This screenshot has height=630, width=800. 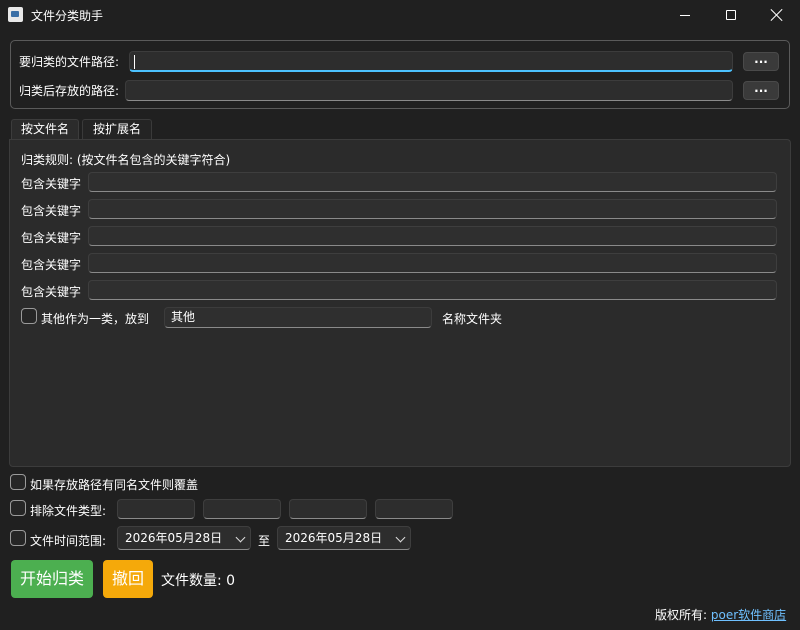 I want to click on text-caret, so click(x=134, y=62).